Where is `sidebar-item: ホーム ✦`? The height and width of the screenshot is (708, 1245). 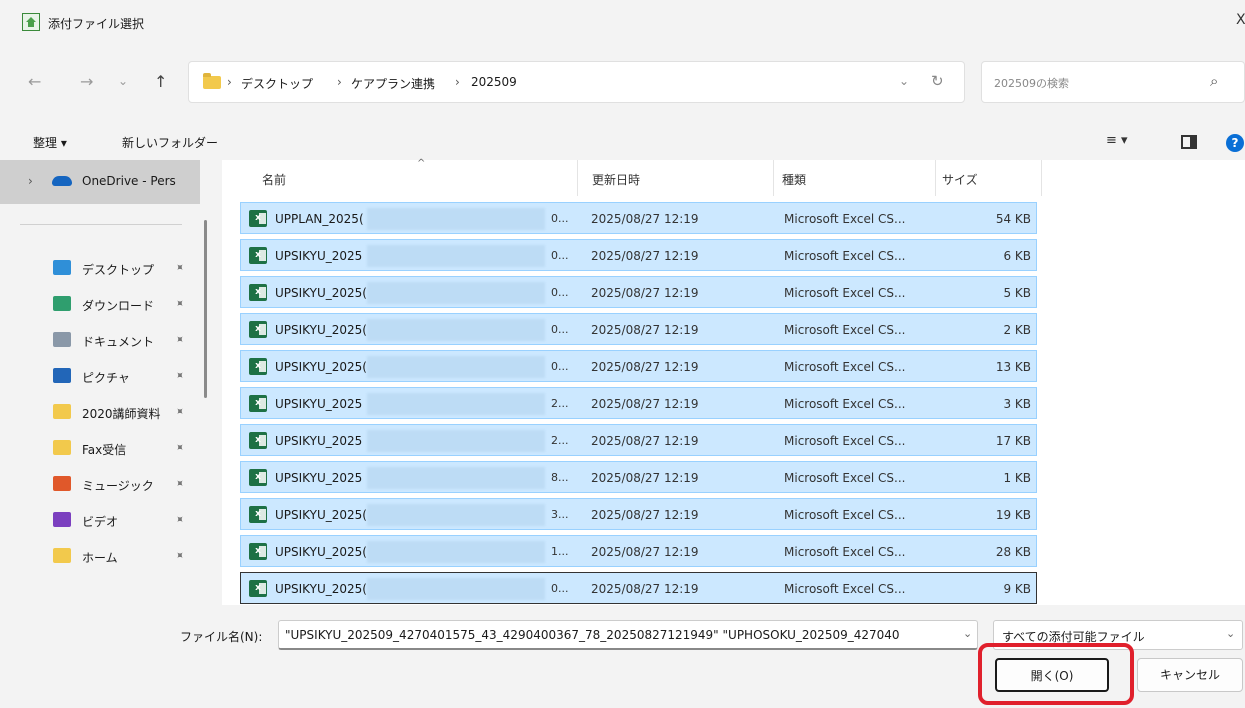 sidebar-item: ホーム ✦ is located at coordinates (100, 556).